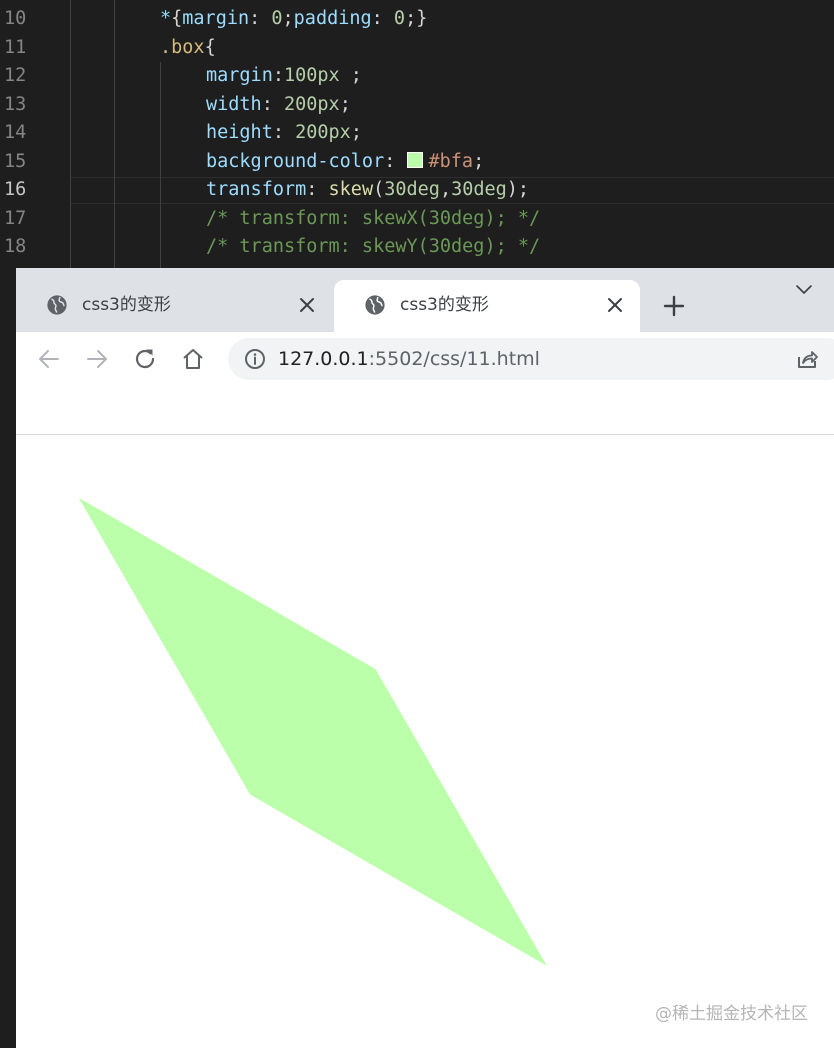 The width and height of the screenshot is (834, 1048). Describe the element at coordinates (332, 18) in the screenshot. I see `code-token: padding` at that location.